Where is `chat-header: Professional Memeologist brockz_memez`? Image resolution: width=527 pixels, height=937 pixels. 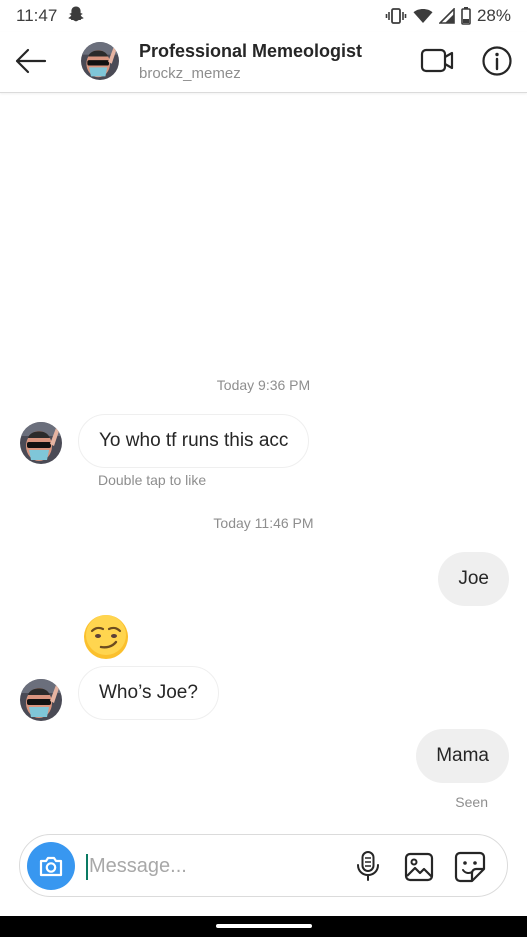 chat-header: Professional Memeologist brockz_memez is located at coordinates (263, 62).